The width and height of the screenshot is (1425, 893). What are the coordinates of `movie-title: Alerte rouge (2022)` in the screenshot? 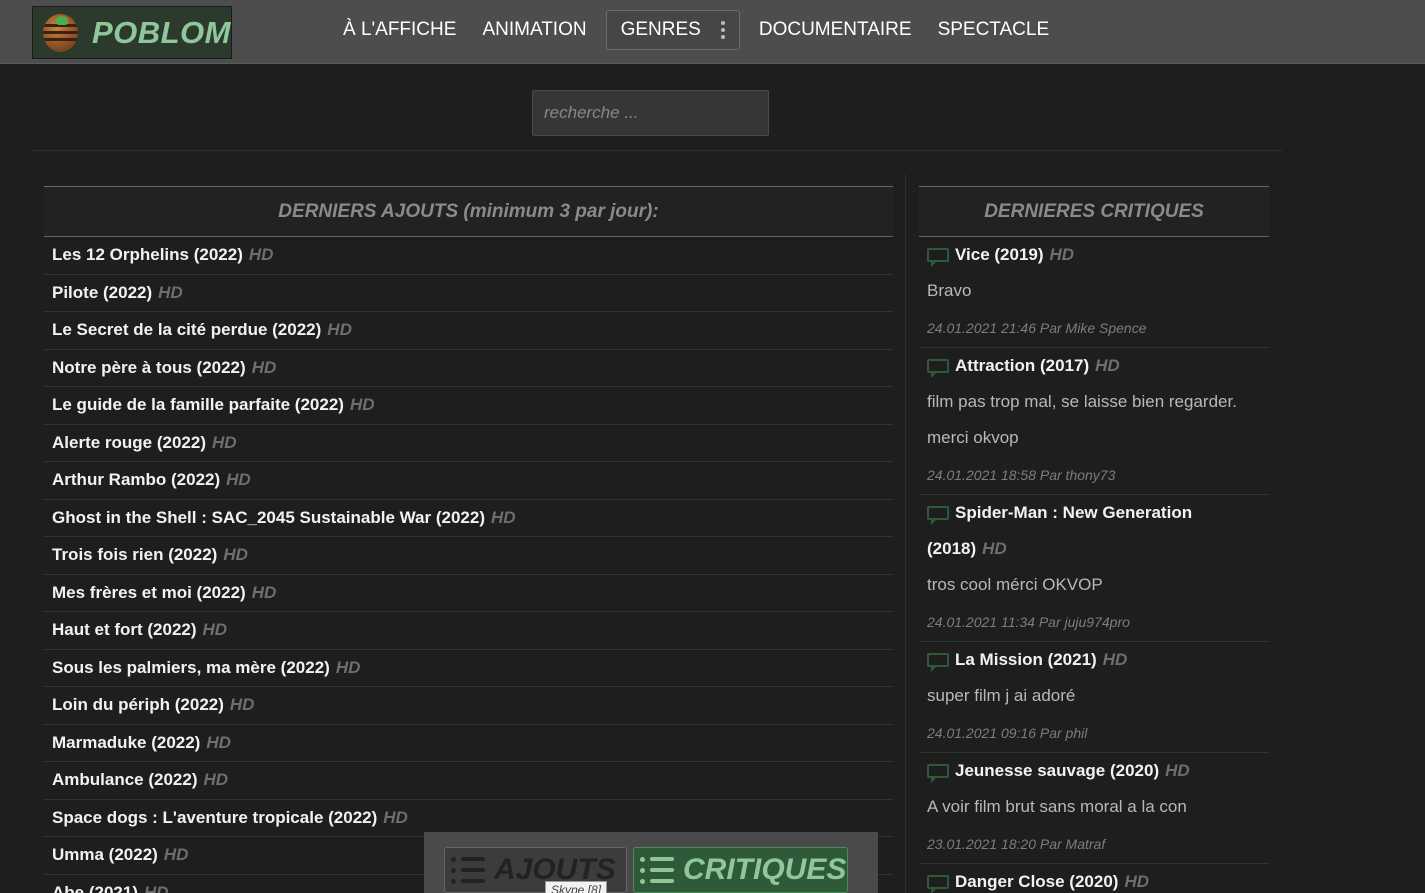 It's located at (129, 443).